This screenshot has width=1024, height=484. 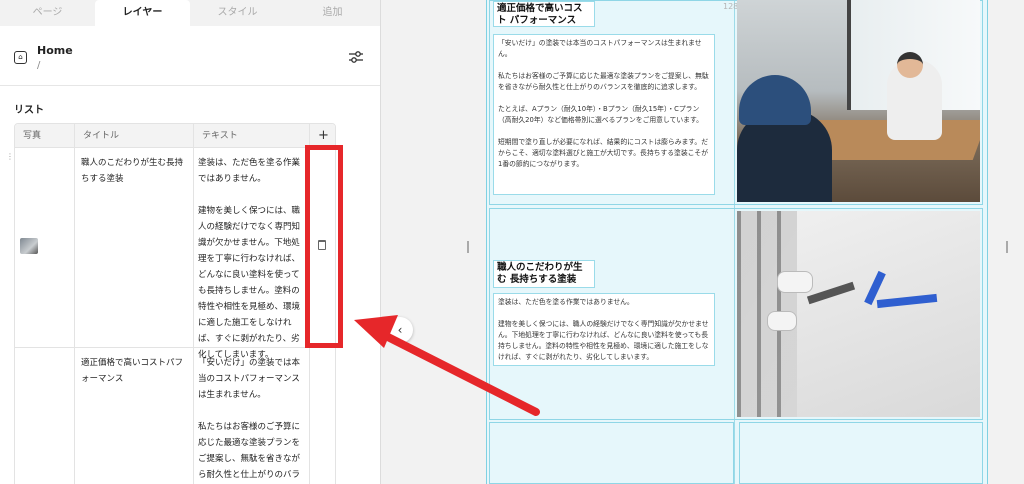 What do you see at coordinates (611, 453) in the screenshot?
I see `canvas-section-empty-left` at bounding box center [611, 453].